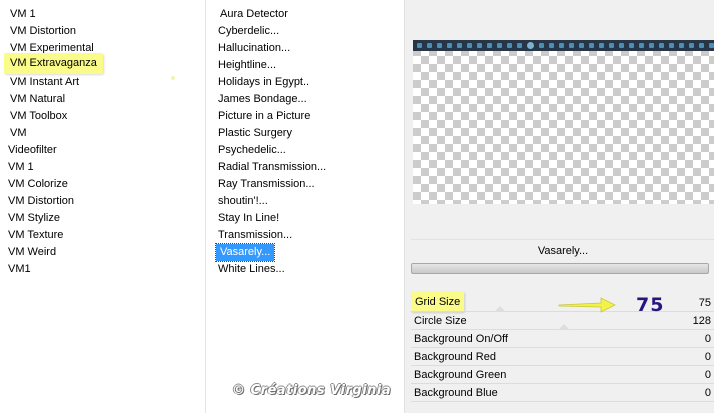  I want to click on category-item: VM Weird, so click(32, 252).